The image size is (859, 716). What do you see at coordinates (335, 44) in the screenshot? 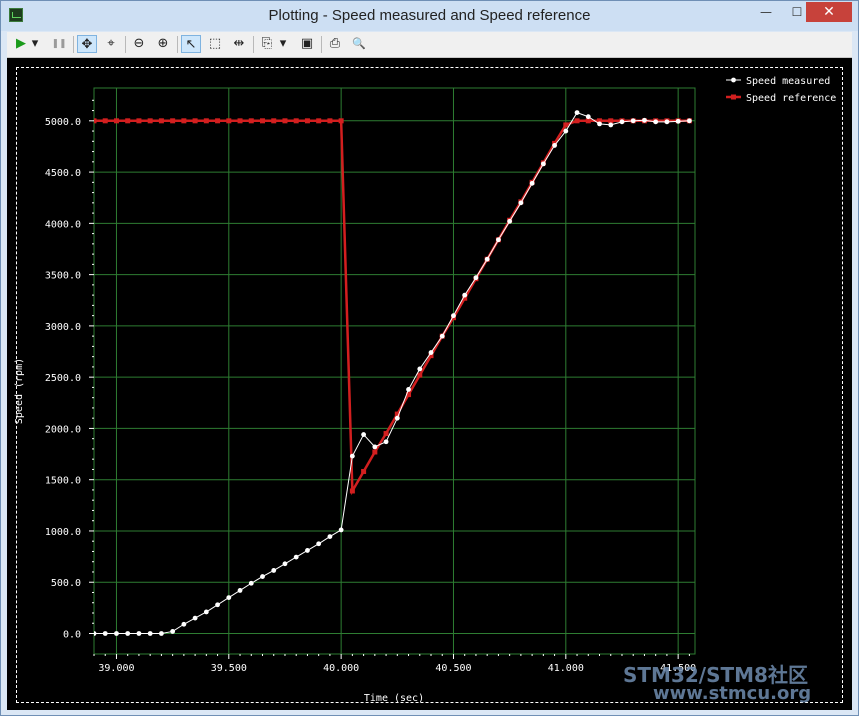
I see `print-button: ⎙` at bounding box center [335, 44].